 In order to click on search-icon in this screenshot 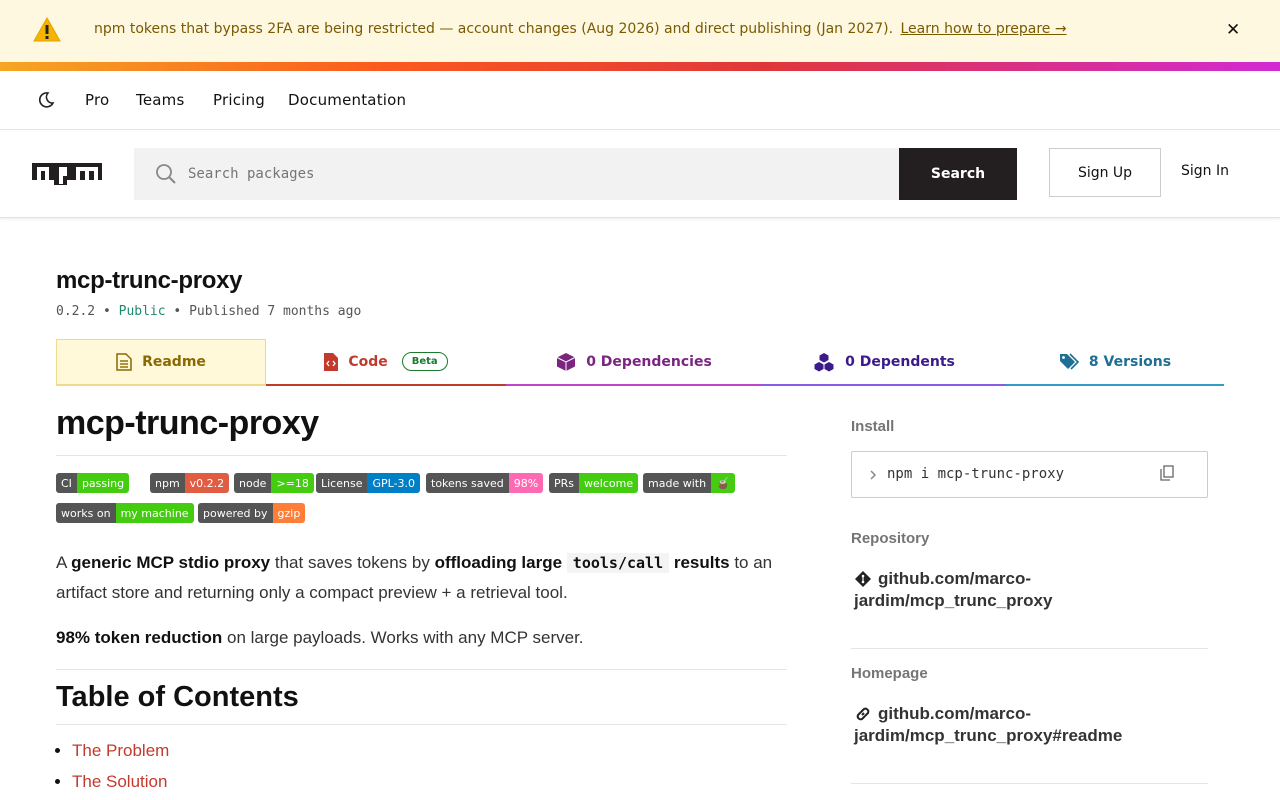, I will do `click(166, 174)`.